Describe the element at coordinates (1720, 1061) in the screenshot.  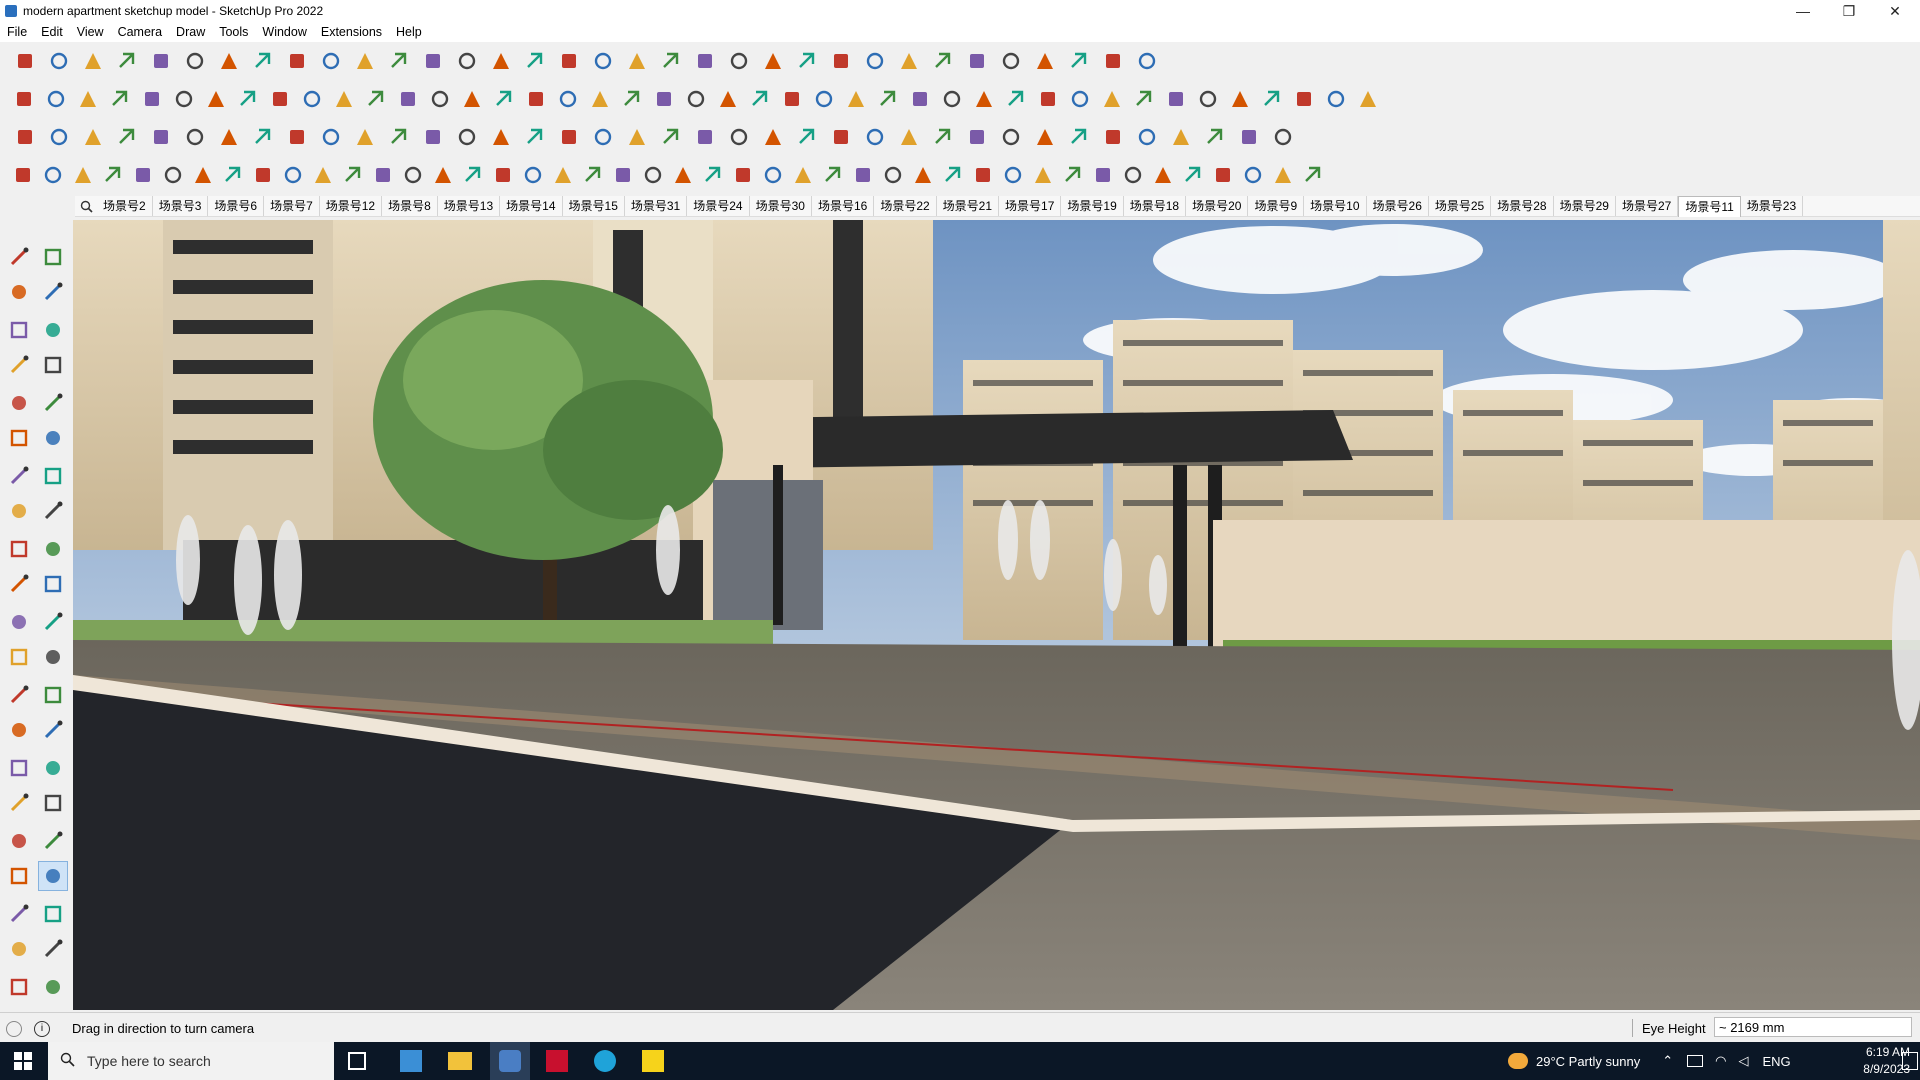
I see `wifi-icon: ◠` at that location.